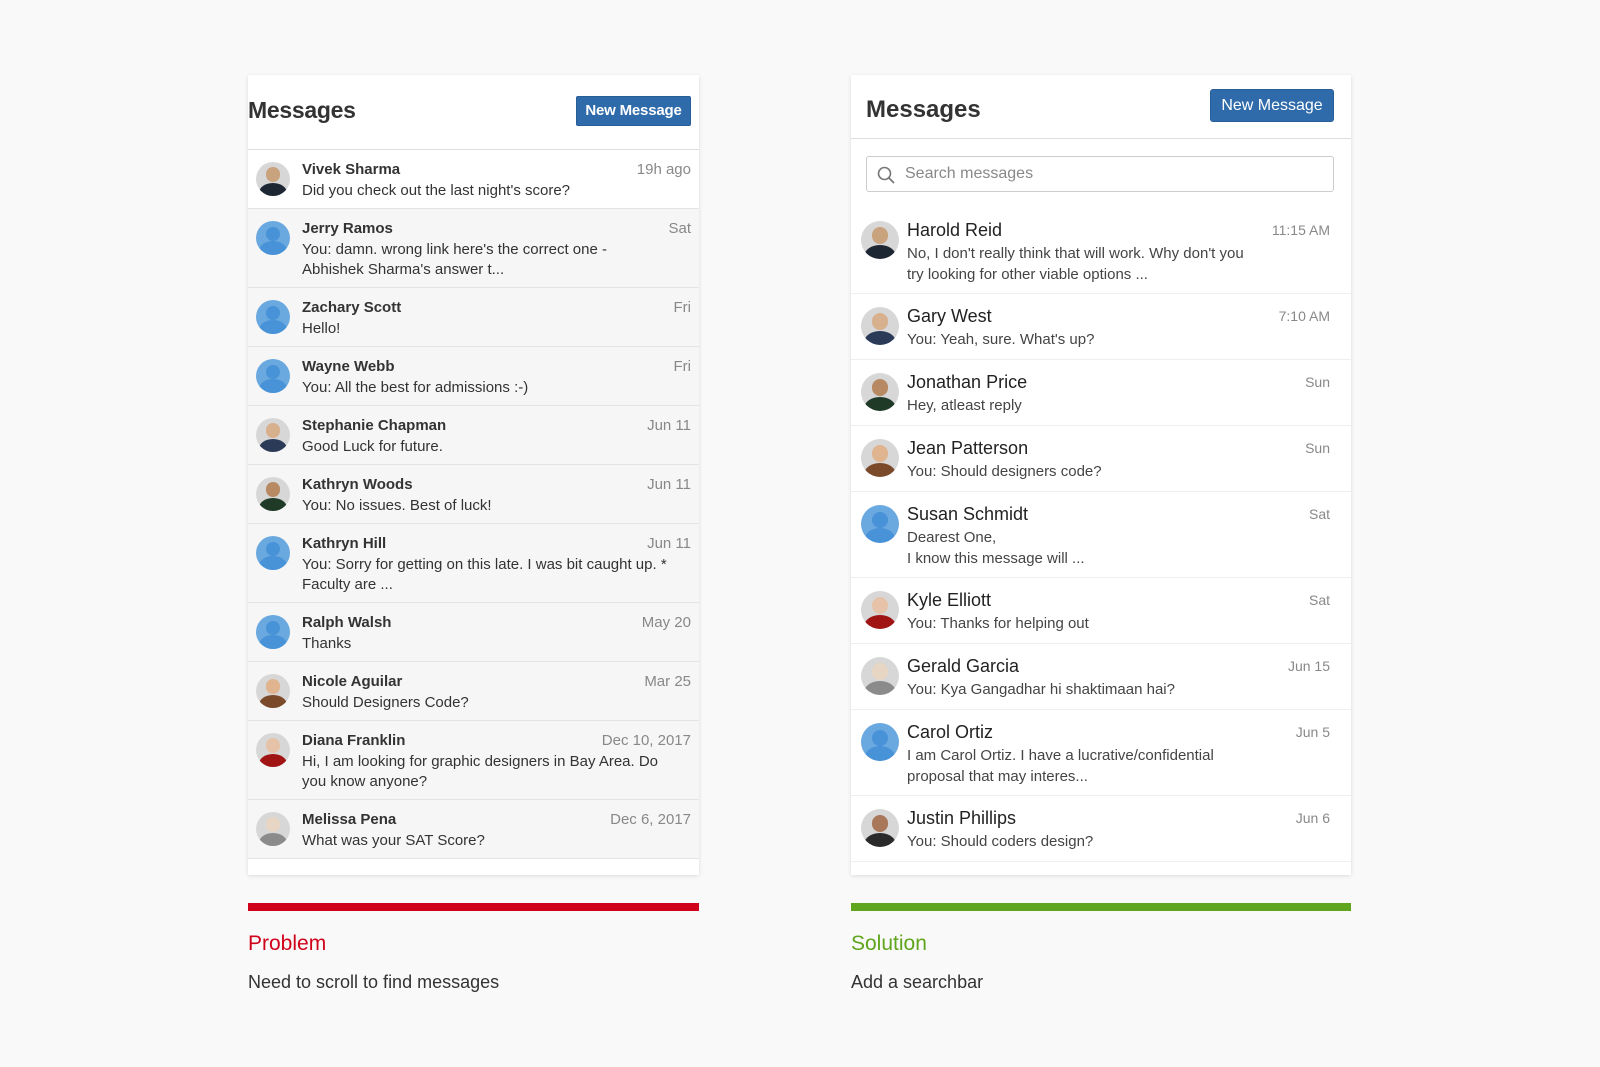 The height and width of the screenshot is (1067, 1600). I want to click on message-time: Jun 5, so click(1312, 732).